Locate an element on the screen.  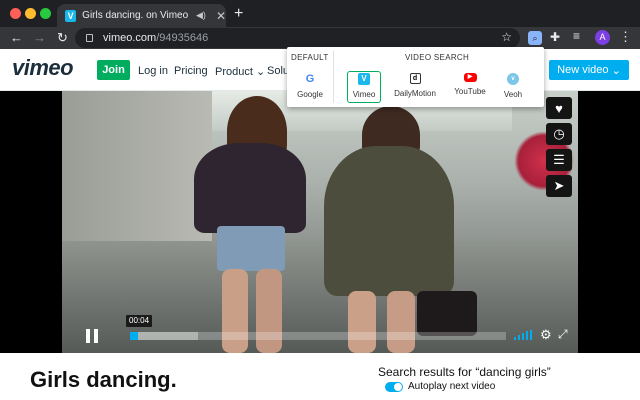
engine-label: DailyMotion is located at coordinates (415, 93).